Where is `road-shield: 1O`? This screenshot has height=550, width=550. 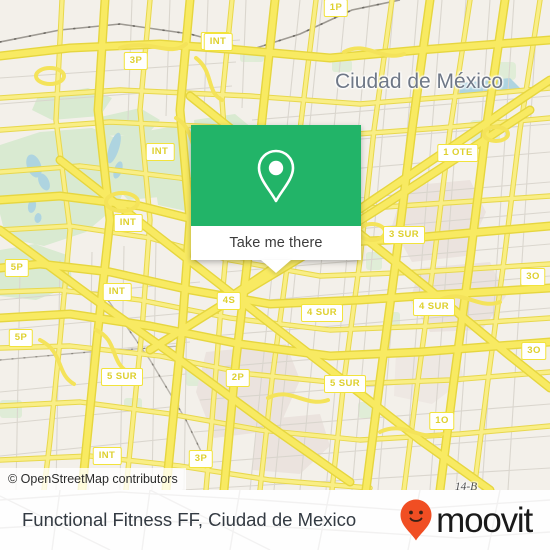 road-shield: 1O is located at coordinates (442, 421).